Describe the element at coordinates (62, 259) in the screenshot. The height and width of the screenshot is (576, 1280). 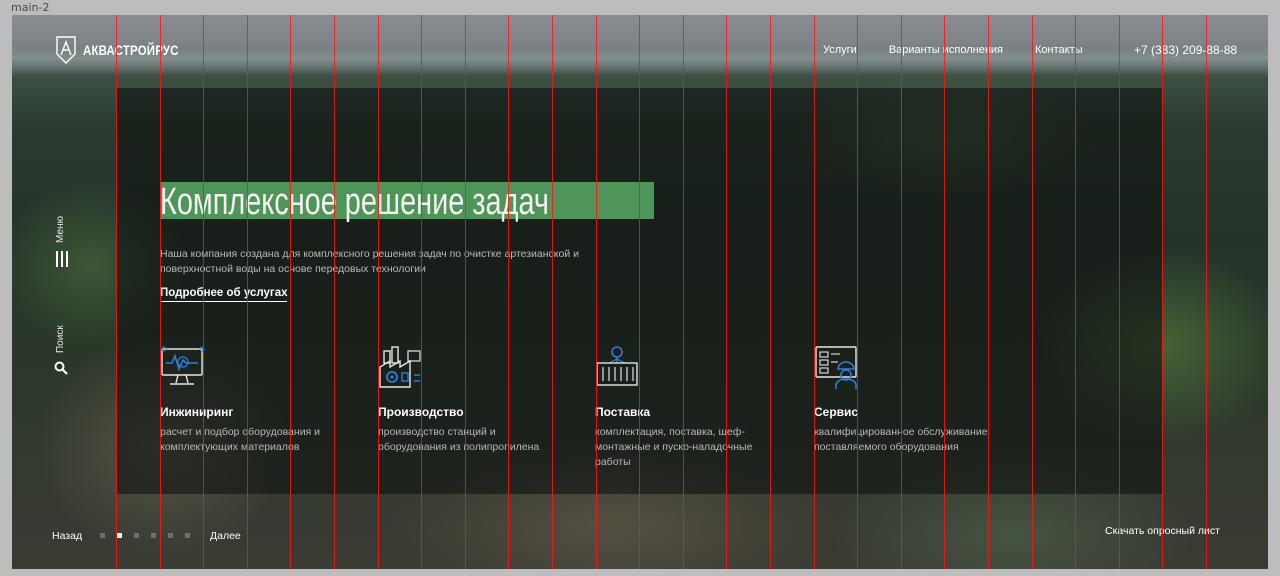
I see `hamburger-icon` at that location.